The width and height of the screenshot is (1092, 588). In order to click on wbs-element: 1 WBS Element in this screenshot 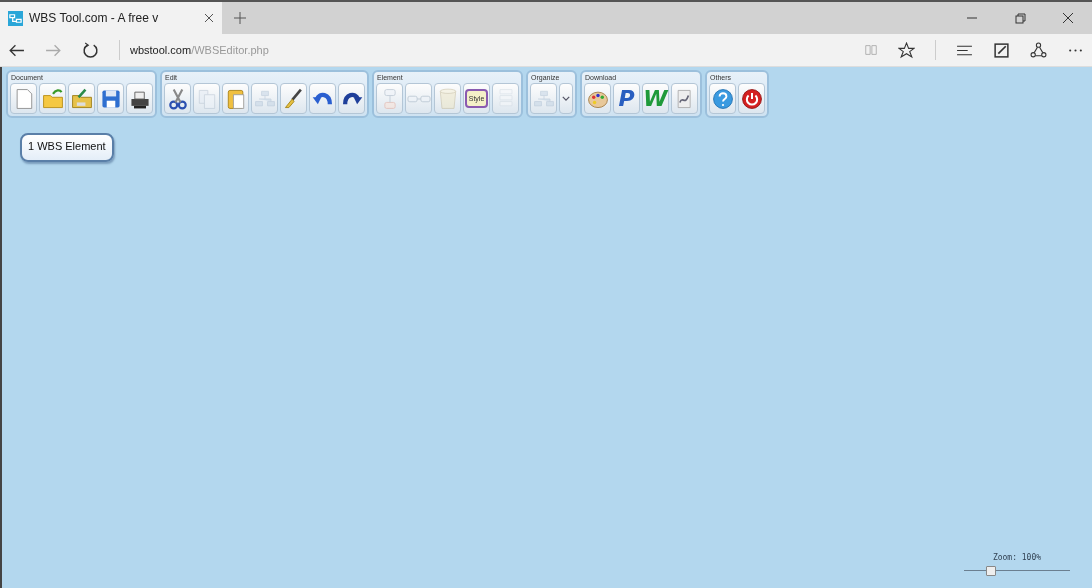, I will do `click(67, 147)`.